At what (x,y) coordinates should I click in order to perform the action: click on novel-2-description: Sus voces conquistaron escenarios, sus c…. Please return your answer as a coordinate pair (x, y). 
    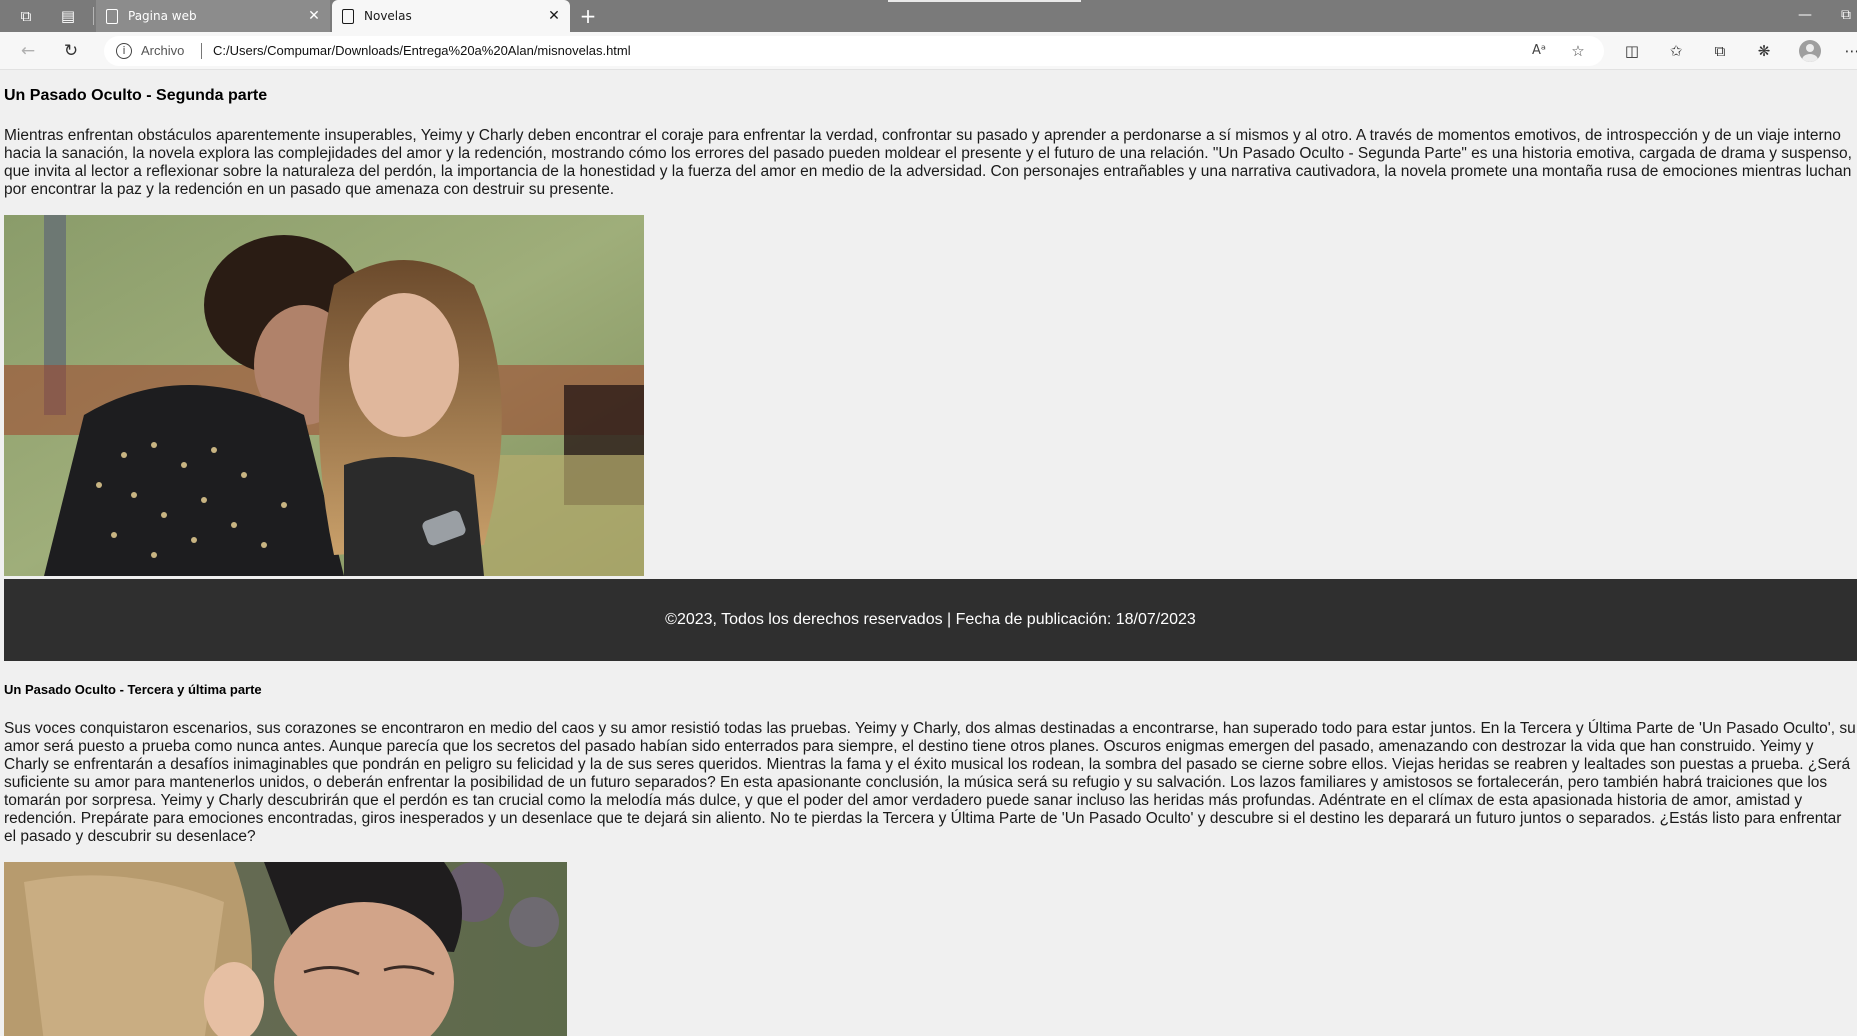
    Looking at the image, I should click on (930, 782).